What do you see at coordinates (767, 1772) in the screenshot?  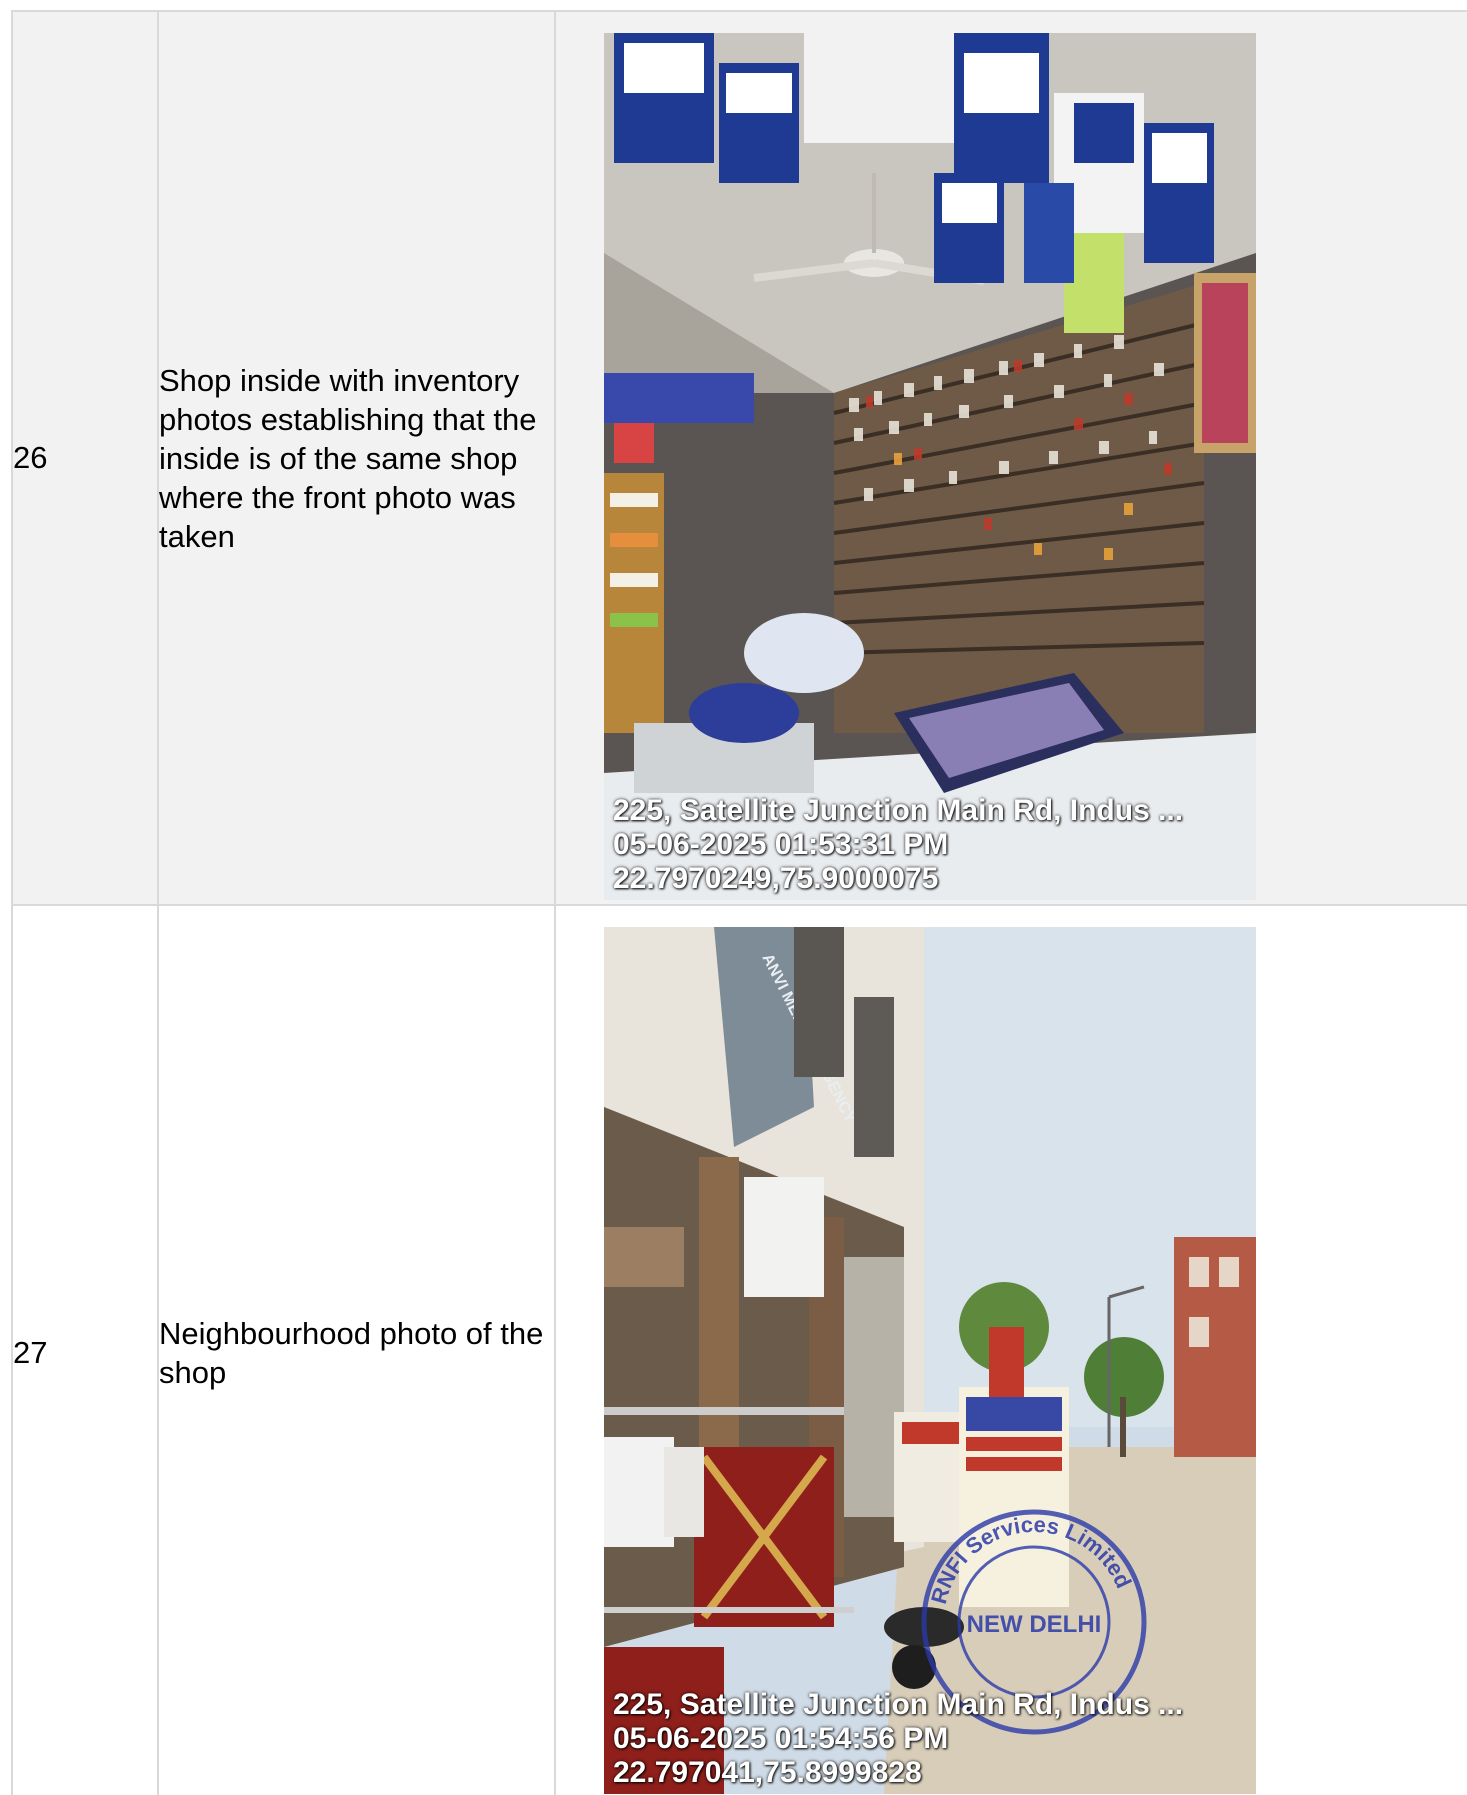 I see `photo-coordinates: 22.797041,75.8999828` at bounding box center [767, 1772].